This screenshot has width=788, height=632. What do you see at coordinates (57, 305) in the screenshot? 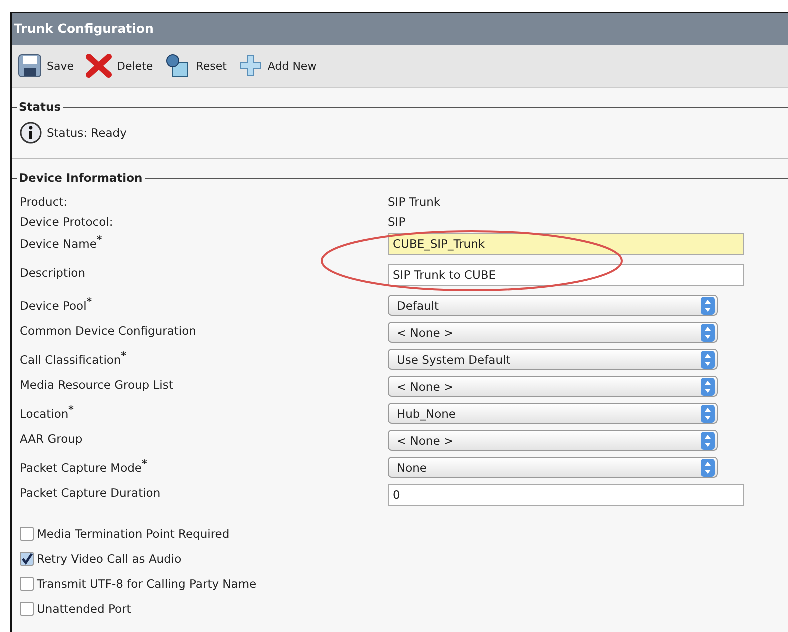
I see `field-label: Device Pool$^{*}$` at bounding box center [57, 305].